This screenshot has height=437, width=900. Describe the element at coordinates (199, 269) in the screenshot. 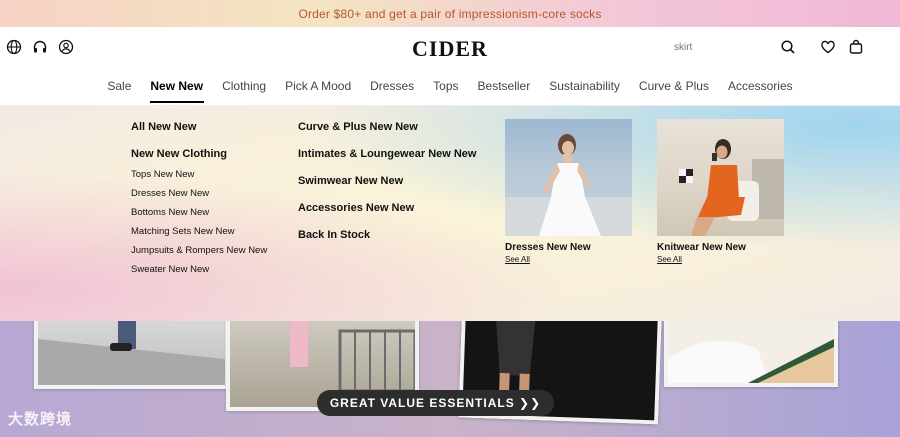

I see `menu-link: Sweater New New` at that location.